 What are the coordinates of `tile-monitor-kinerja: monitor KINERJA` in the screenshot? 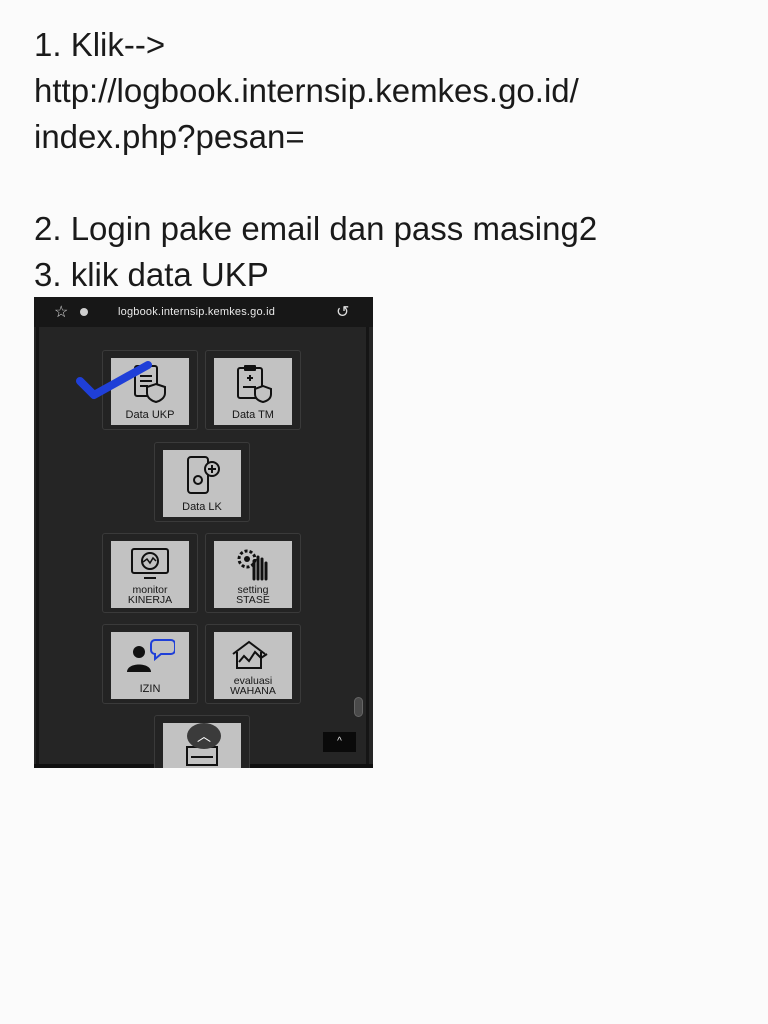 It's located at (150, 573).